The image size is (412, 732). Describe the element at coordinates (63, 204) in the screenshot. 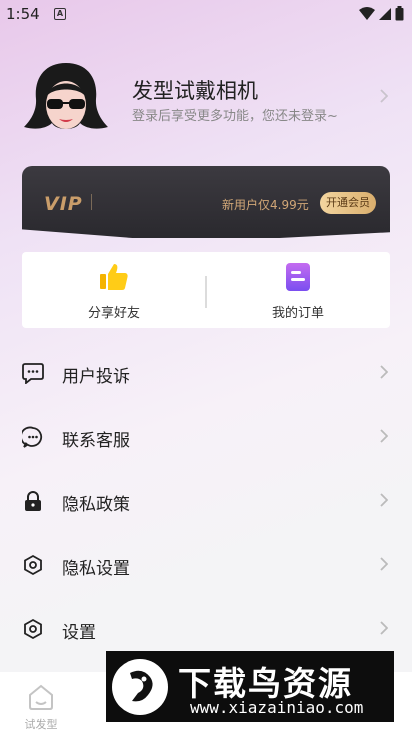

I see `vip-logo: VIP` at that location.